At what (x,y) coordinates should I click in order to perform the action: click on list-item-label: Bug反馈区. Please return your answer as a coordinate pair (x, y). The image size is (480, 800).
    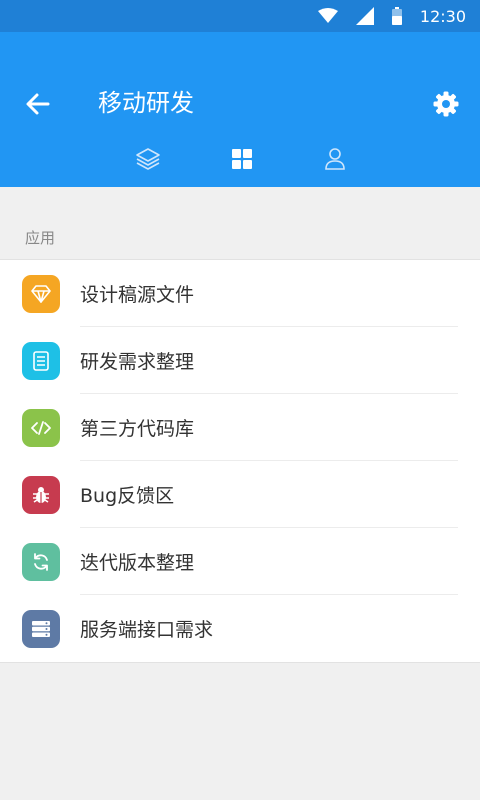
    Looking at the image, I should click on (127, 496).